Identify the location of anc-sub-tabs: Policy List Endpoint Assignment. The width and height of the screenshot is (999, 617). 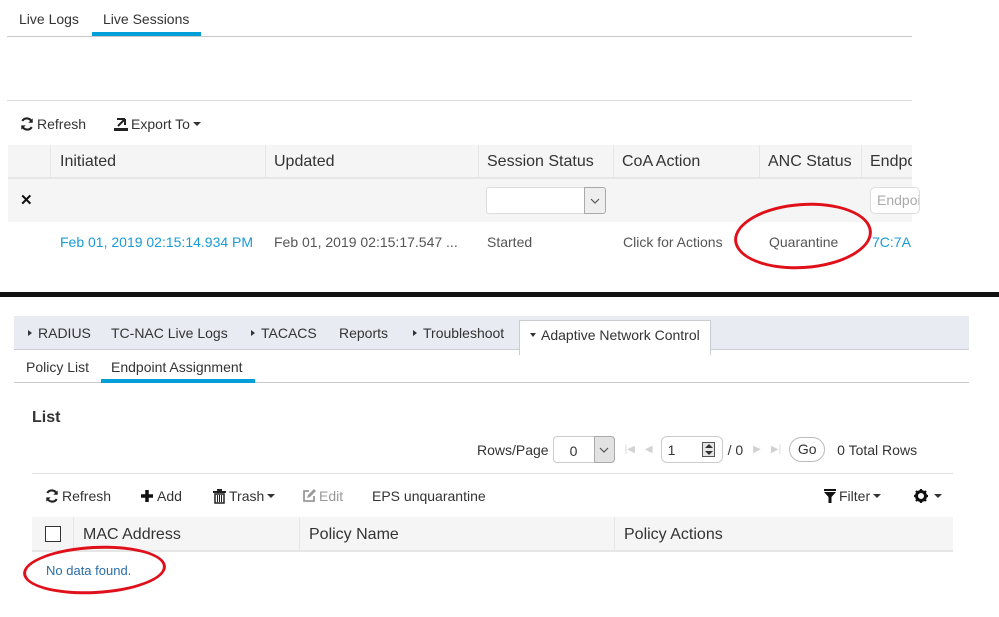
(491, 367).